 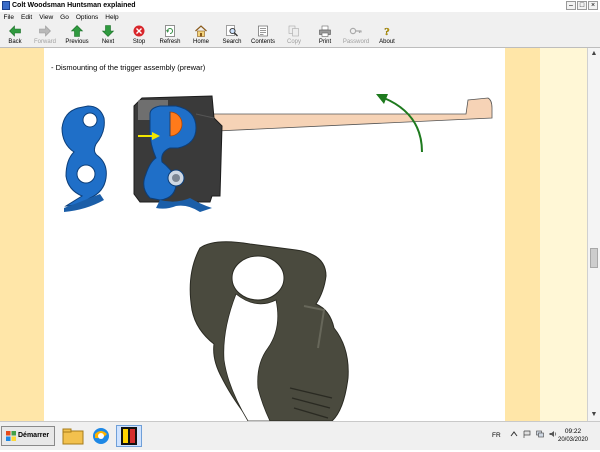 What do you see at coordinates (86, 17) in the screenshot?
I see `menu-options: Options` at bounding box center [86, 17].